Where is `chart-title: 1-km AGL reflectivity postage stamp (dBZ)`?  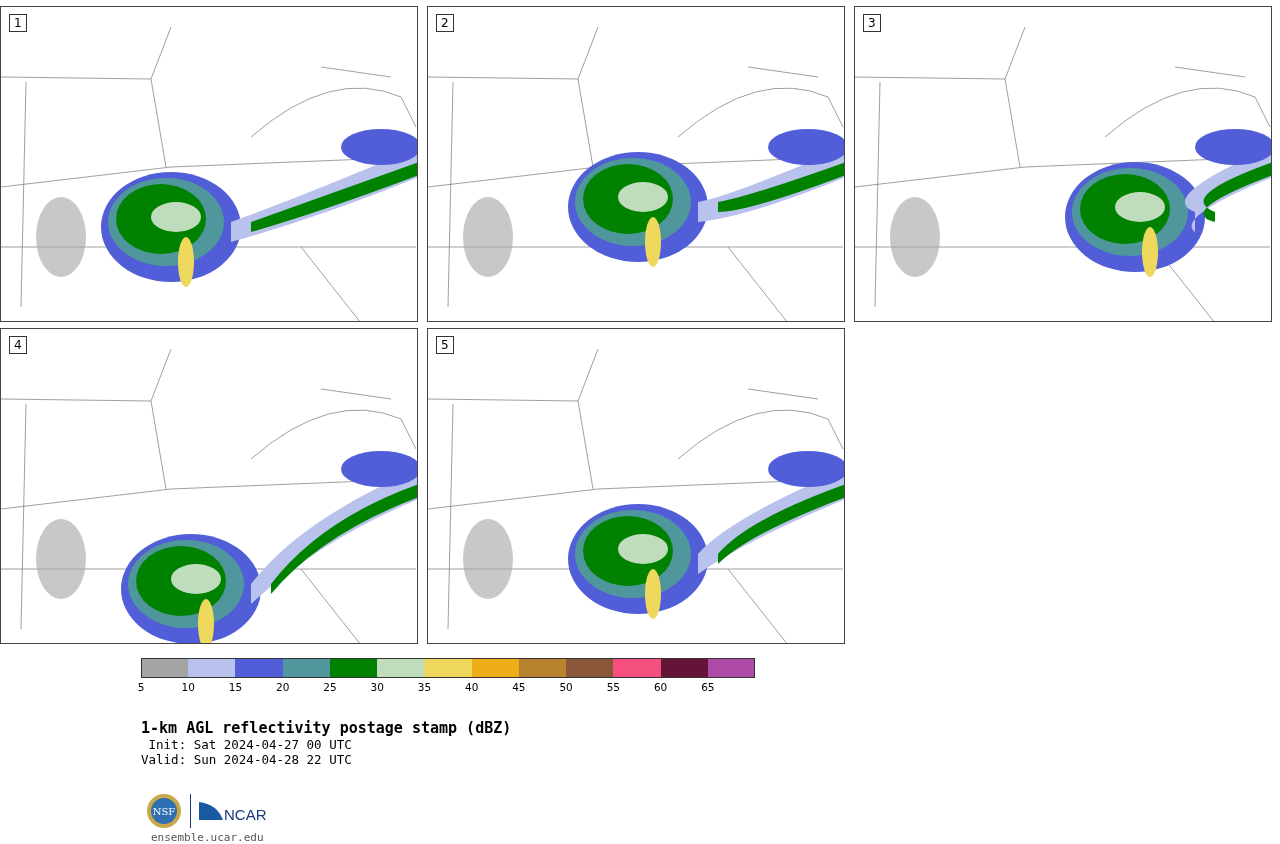
chart-title: 1-km AGL reflectivity postage stamp (dBZ) is located at coordinates (327, 728).